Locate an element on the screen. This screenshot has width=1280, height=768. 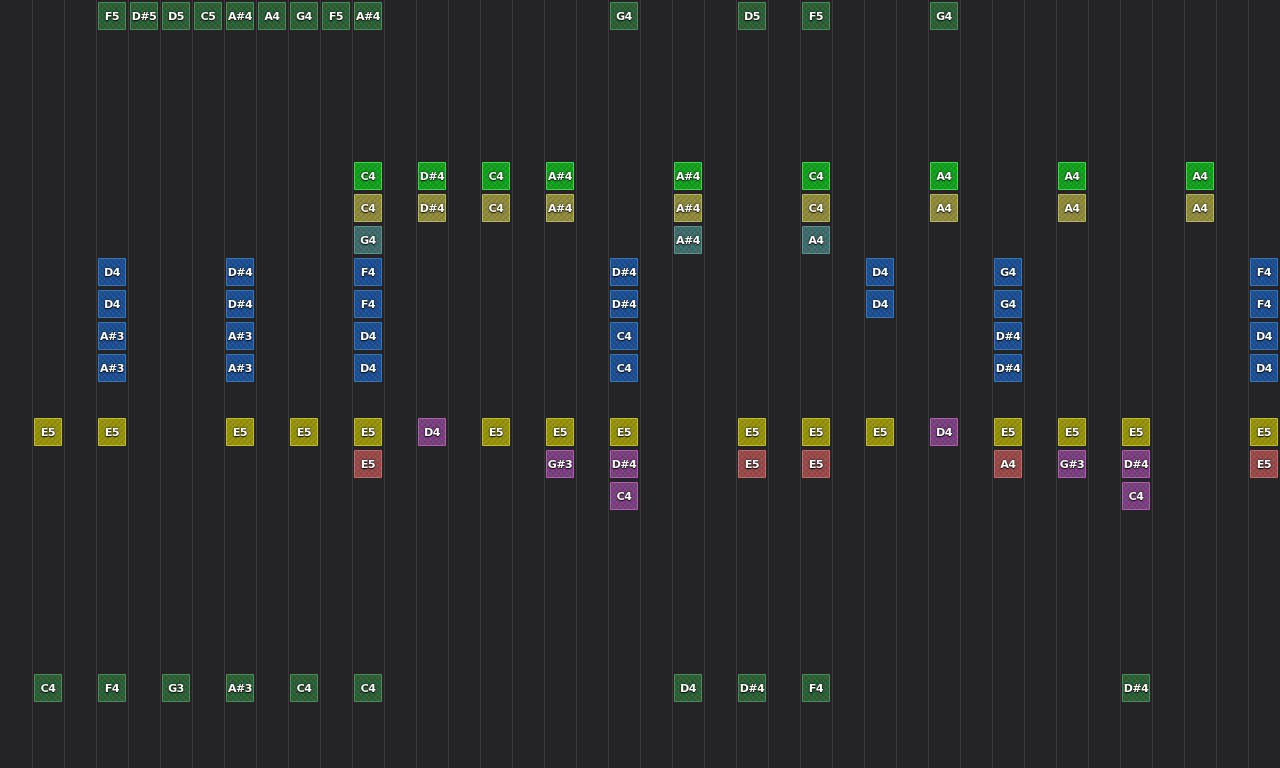
note-block: G3 is located at coordinates (176, 688).